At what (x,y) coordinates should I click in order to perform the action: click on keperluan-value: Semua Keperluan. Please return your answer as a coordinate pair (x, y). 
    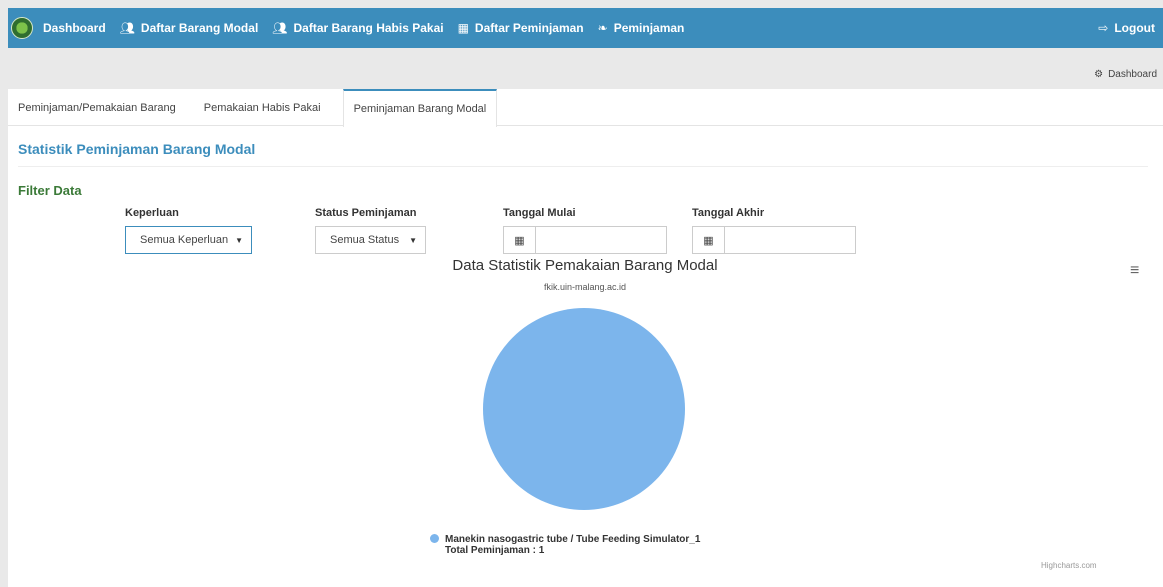
    Looking at the image, I should click on (184, 240).